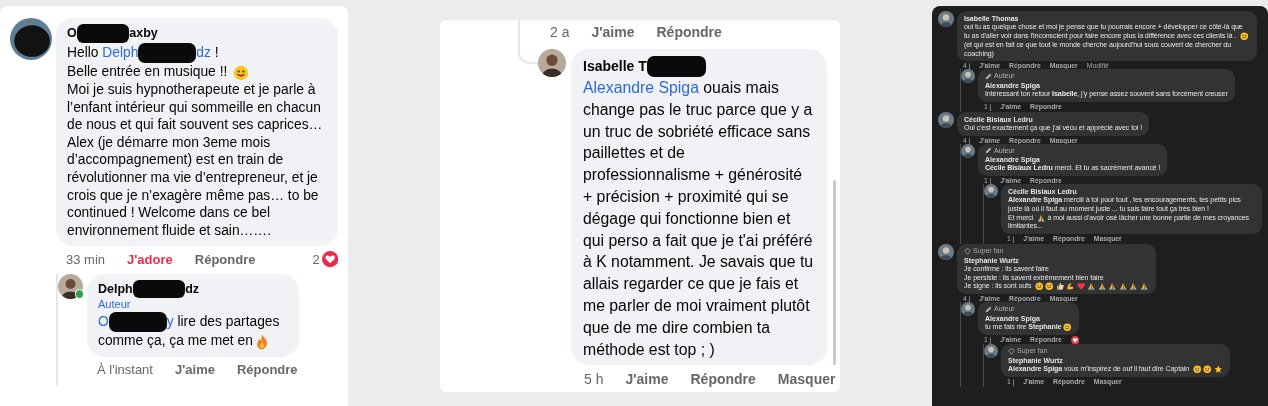  Describe the element at coordinates (641, 87) in the screenshot. I see `mention-link: Alexandre Spiga` at that location.